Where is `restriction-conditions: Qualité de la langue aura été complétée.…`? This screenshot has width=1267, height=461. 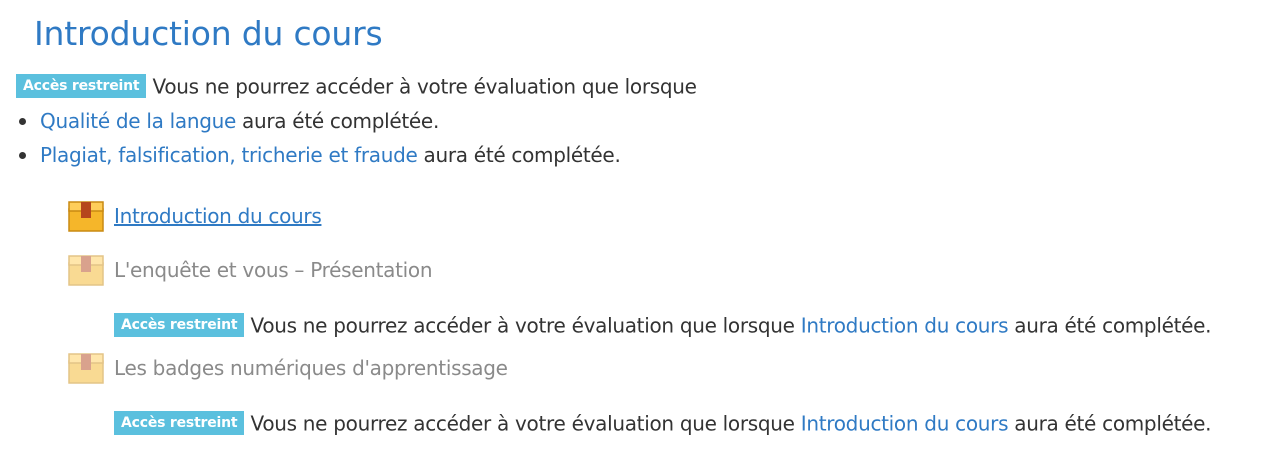 restriction-conditions: Qualité de la langue aura été complétée.… is located at coordinates (319, 138).